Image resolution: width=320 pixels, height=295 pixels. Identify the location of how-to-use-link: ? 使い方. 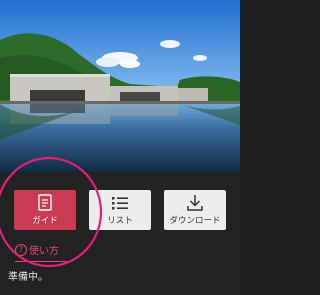
(37, 251).